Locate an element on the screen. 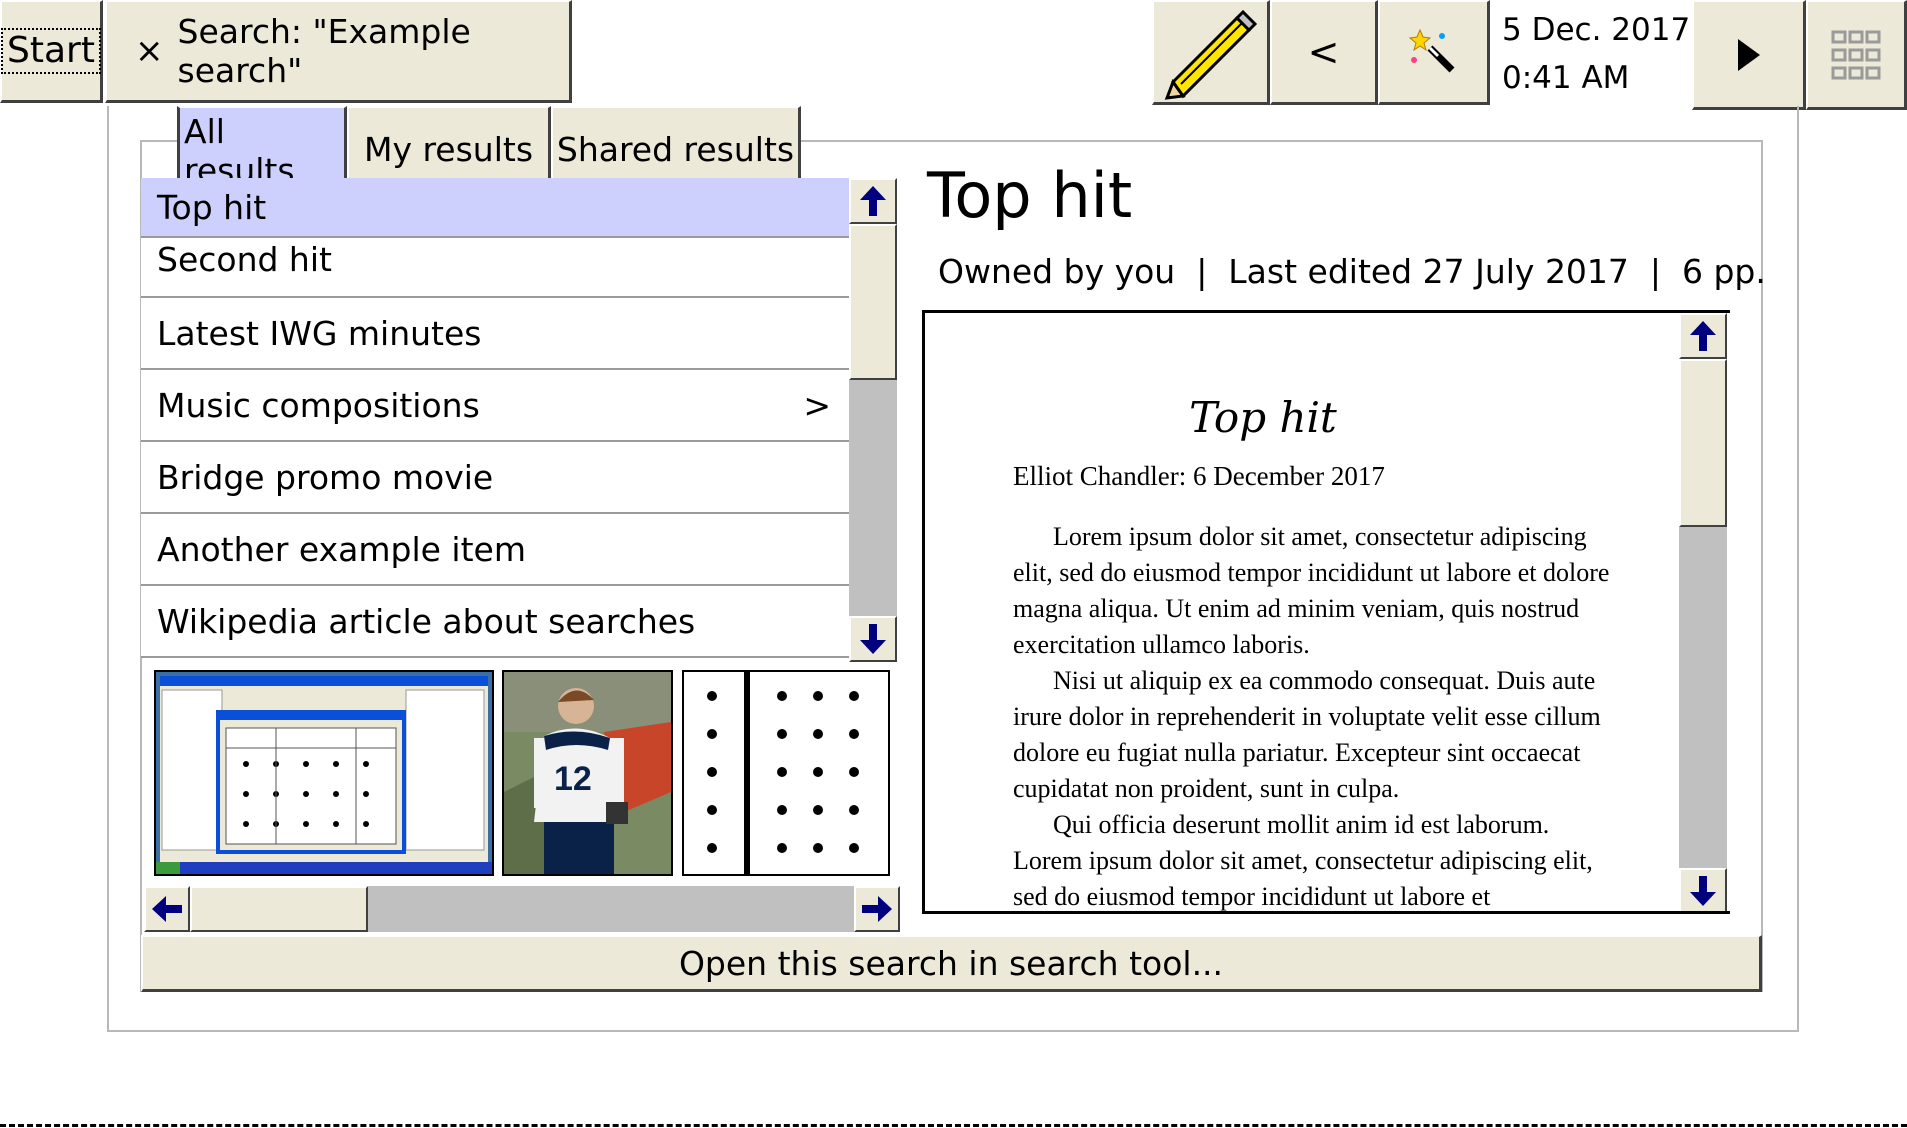 The image size is (1907, 1128). list-item-label: Latest IWG minutes is located at coordinates (319, 333).